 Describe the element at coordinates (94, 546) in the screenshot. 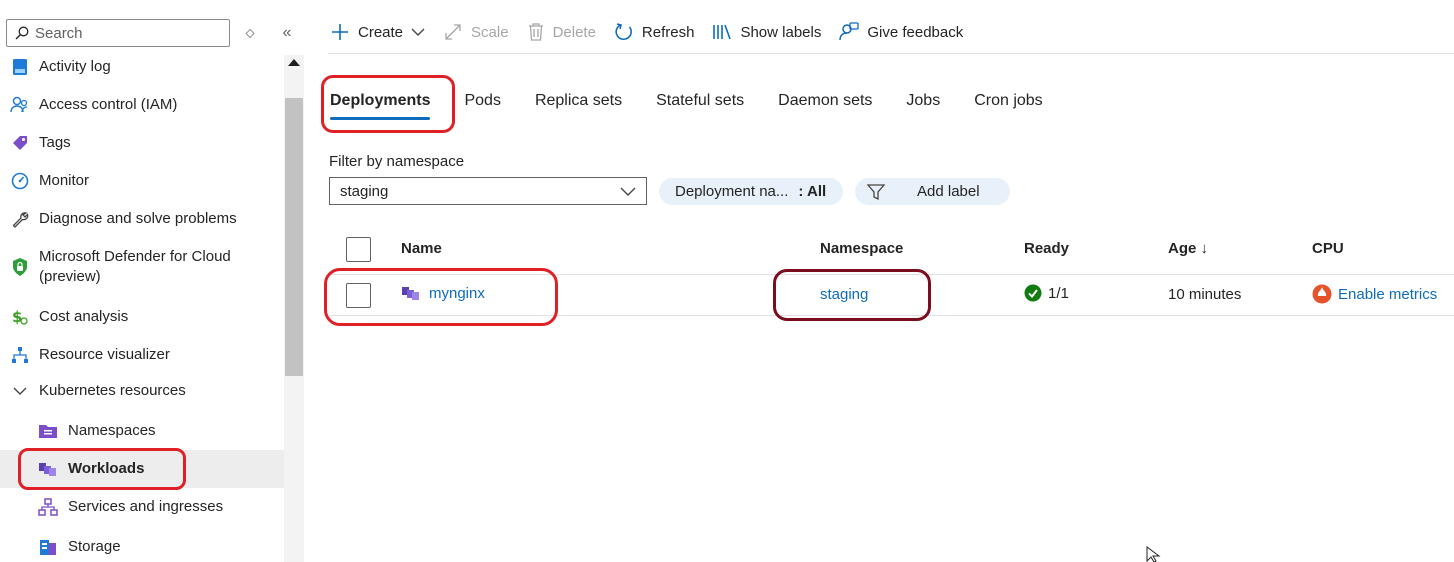

I see `sidebar-item-label: Storage` at that location.